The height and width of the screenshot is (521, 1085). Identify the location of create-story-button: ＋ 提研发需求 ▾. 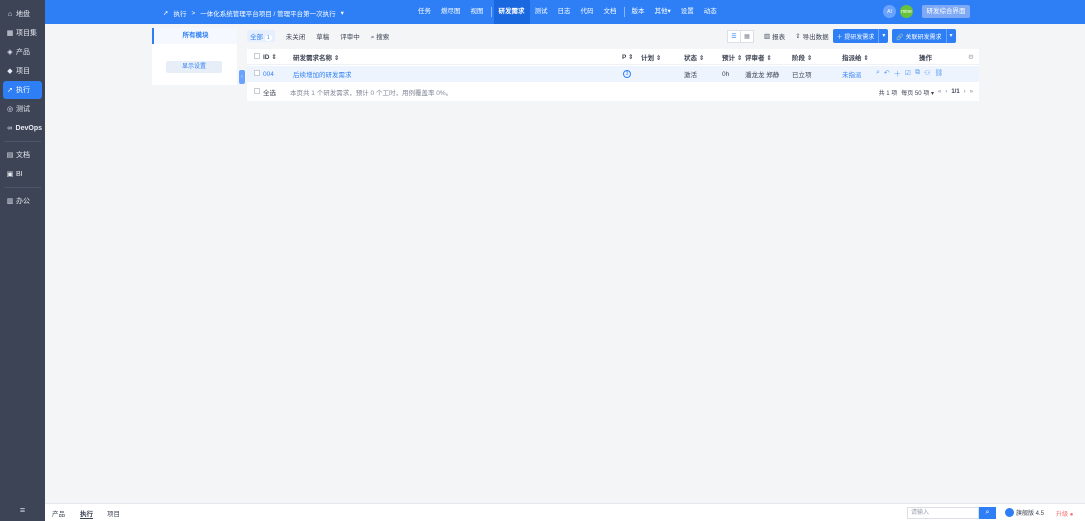
(860, 36).